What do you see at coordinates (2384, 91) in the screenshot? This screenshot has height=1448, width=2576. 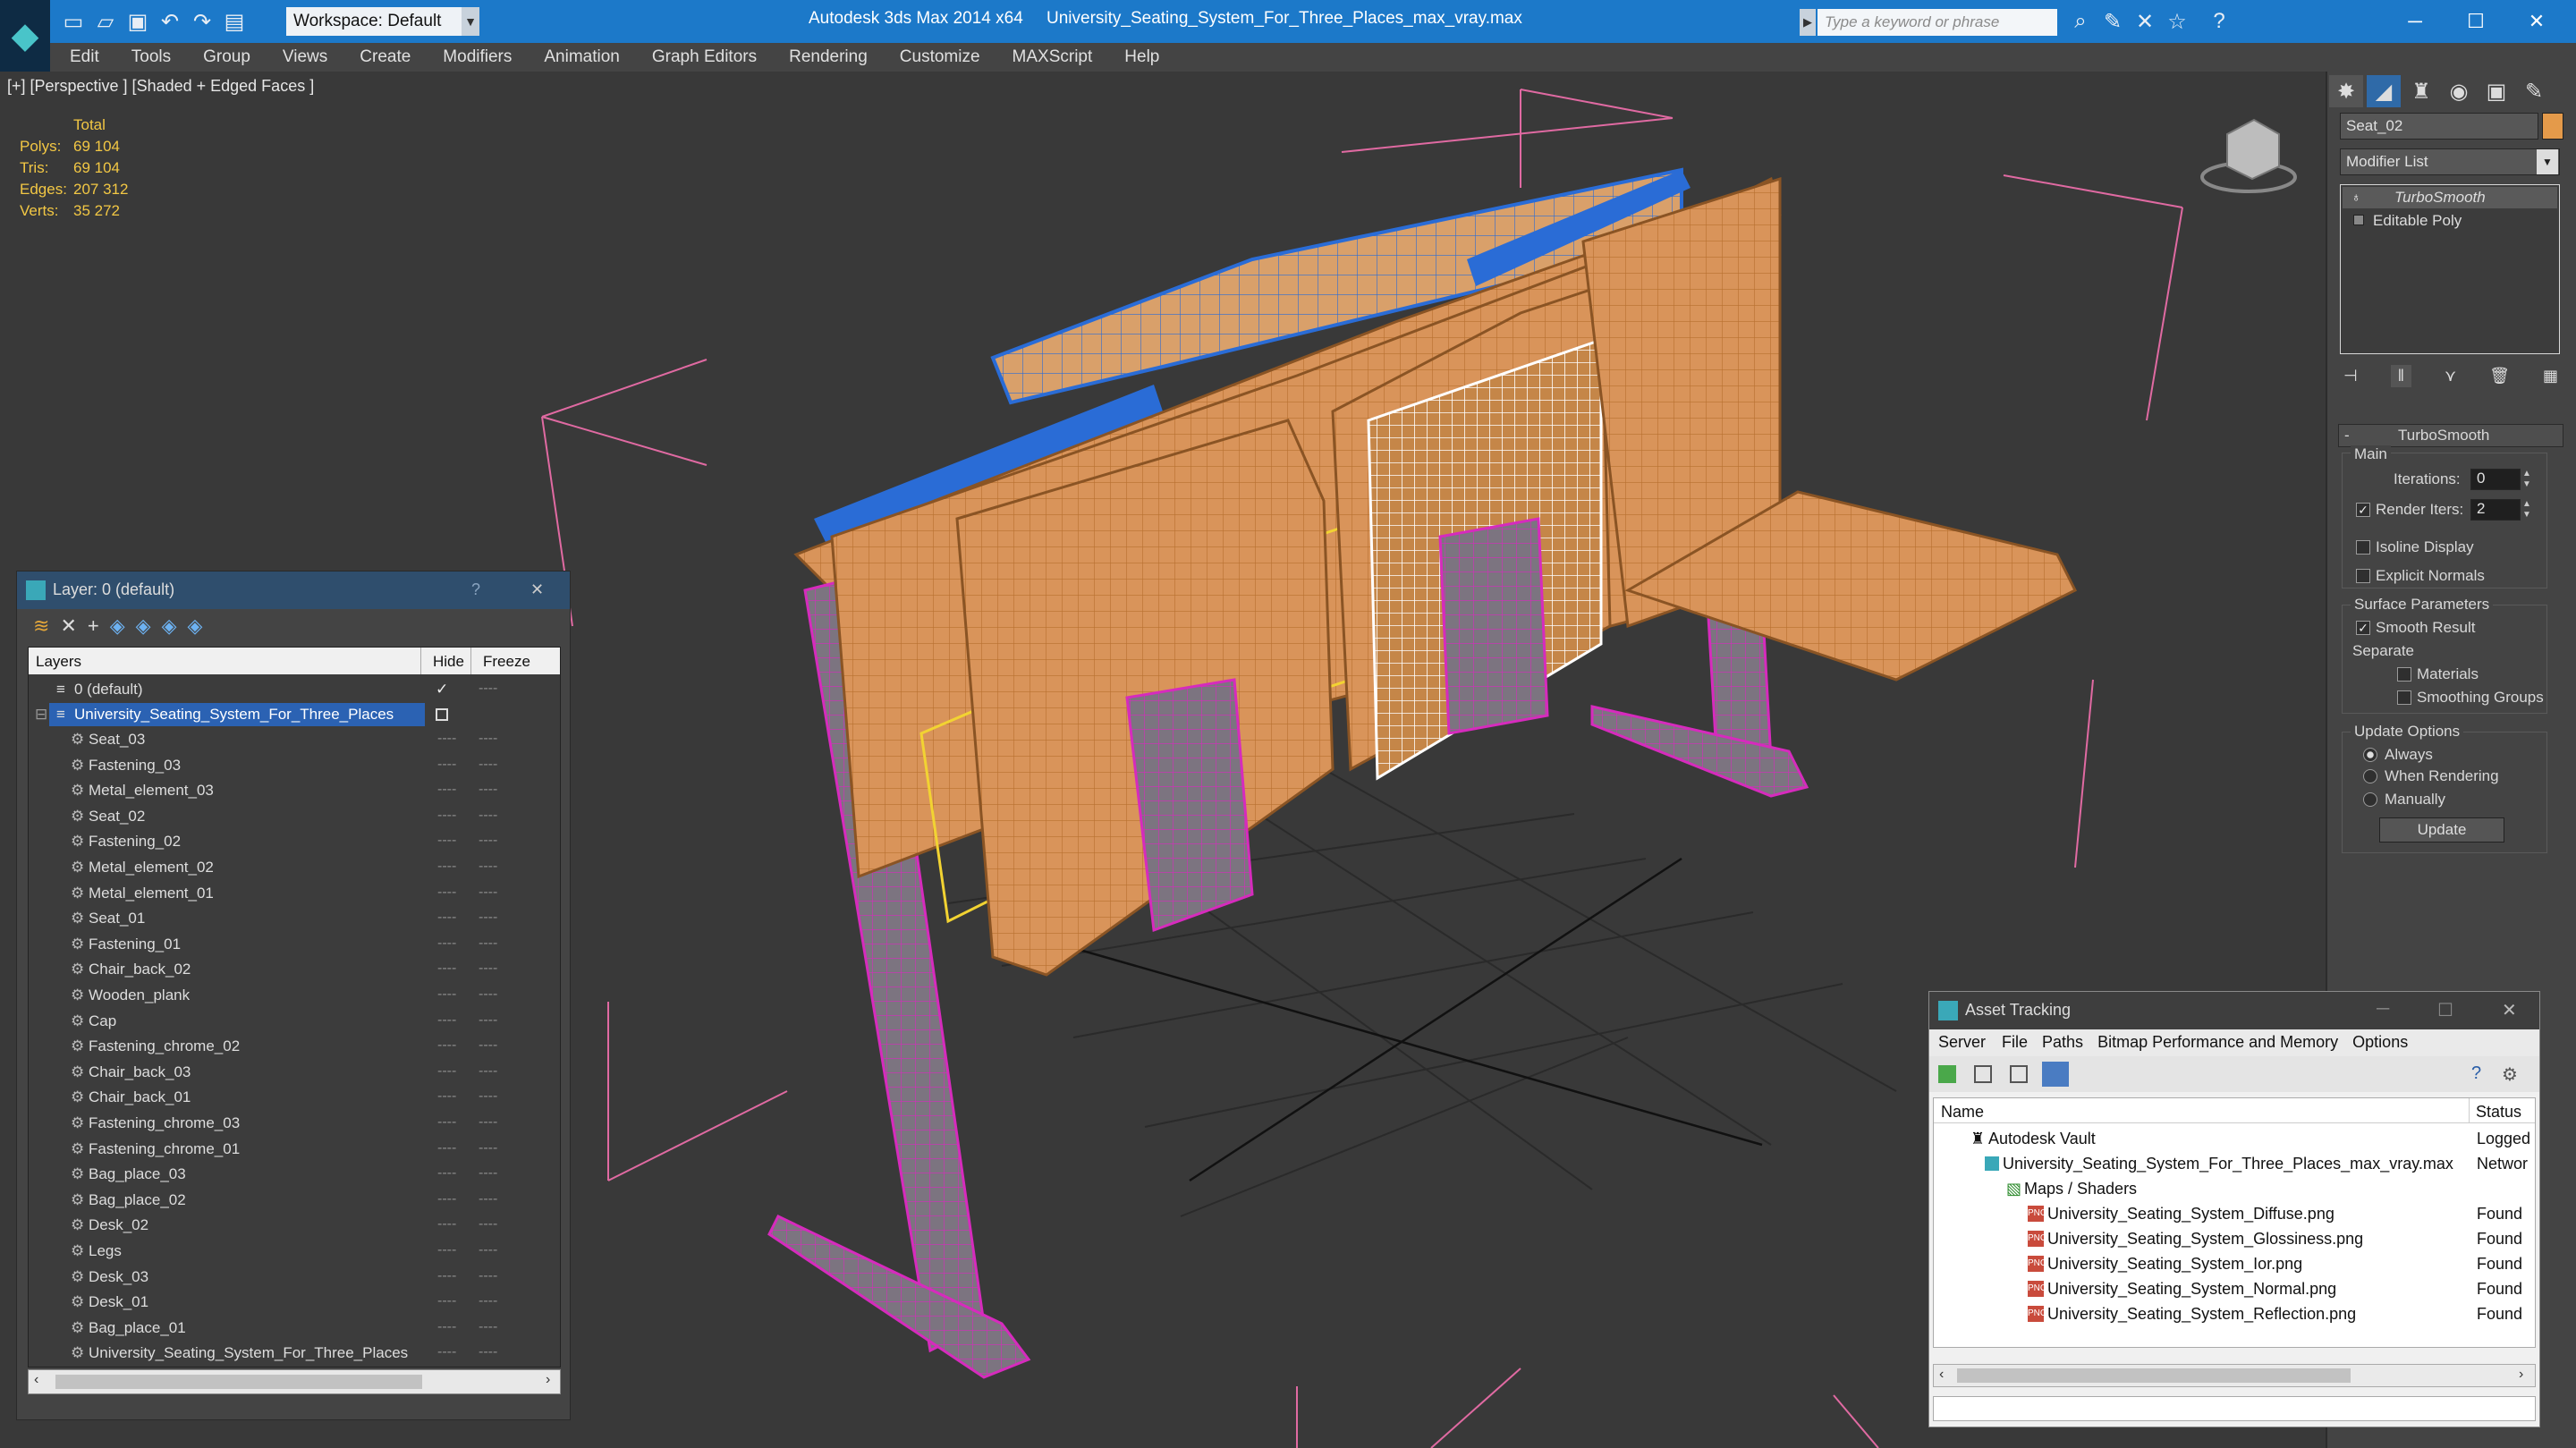 I see `modify-tab-icon: ◢` at bounding box center [2384, 91].